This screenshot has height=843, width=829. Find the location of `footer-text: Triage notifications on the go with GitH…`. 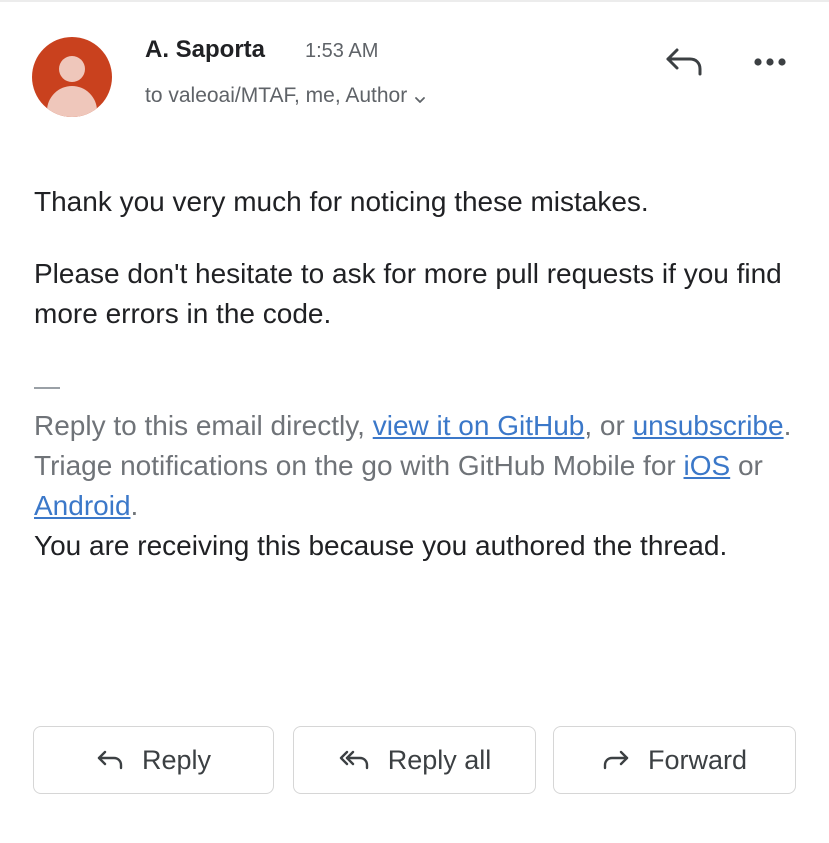

footer-text: Triage notifications on the go with GitH… is located at coordinates (359, 465).